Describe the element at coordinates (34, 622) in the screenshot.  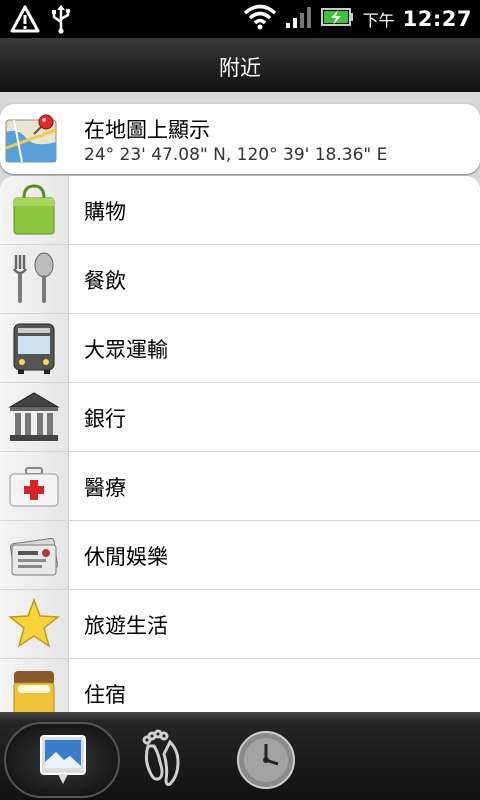
I see `star-icon` at that location.